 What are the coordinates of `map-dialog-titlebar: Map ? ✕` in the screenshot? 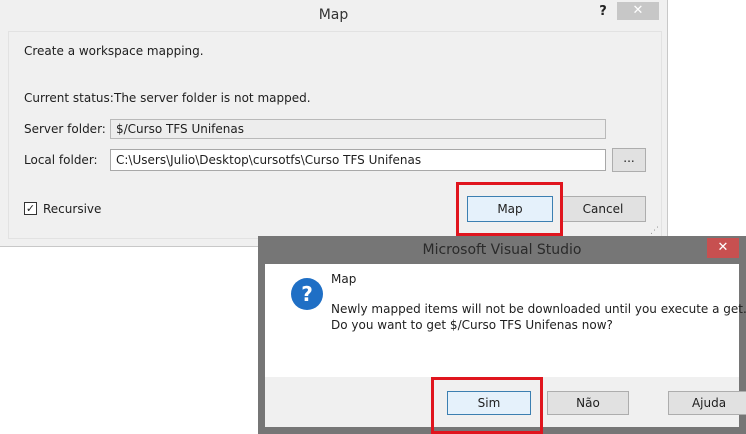 It's located at (333, 15).